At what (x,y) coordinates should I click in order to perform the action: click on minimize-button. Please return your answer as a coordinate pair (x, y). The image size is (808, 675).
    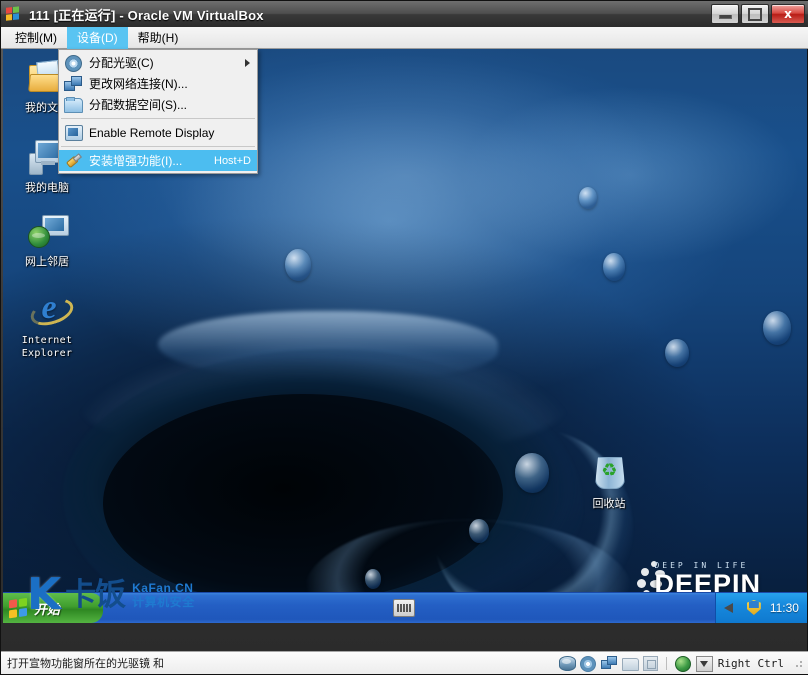
    Looking at the image, I should click on (725, 14).